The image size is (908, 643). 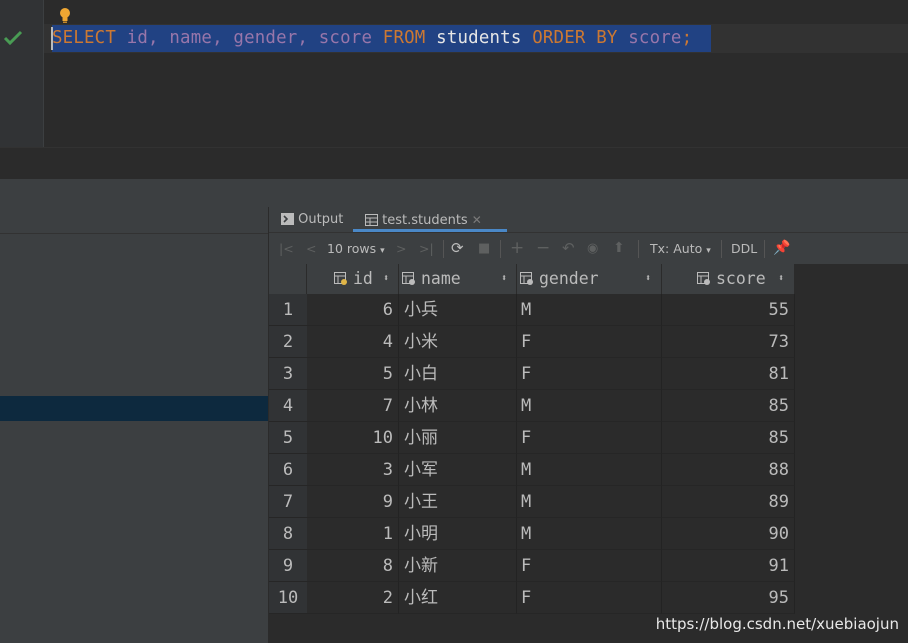 I want to click on cell-score: 81, so click(x=728, y=374).